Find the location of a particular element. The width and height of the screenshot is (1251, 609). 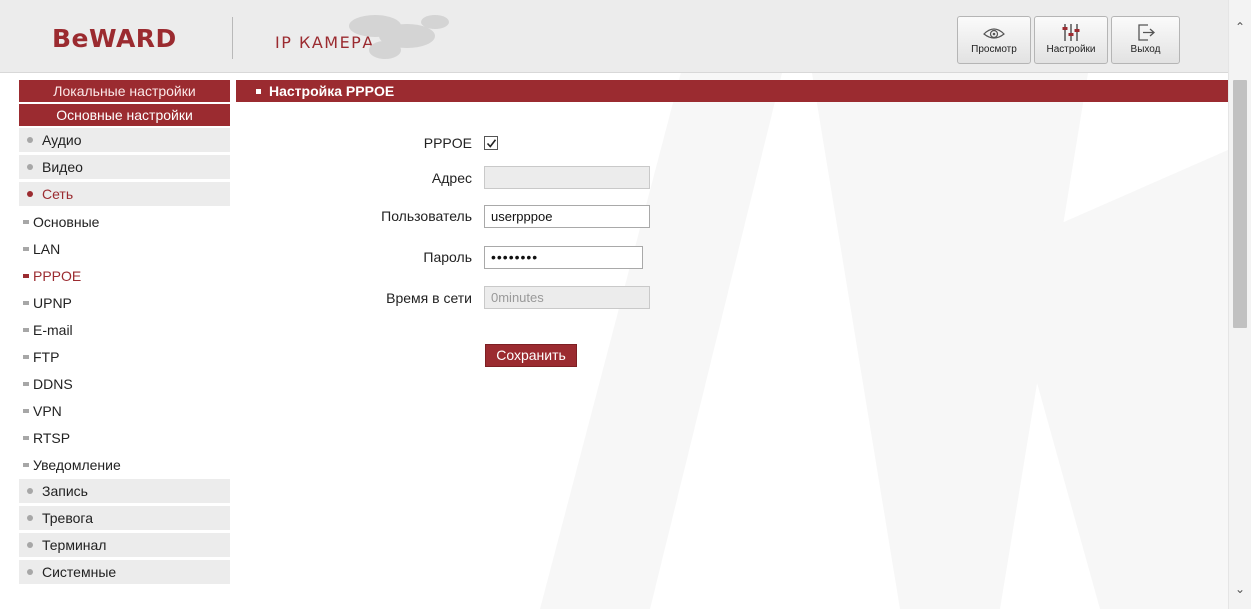

online-time-label: Время в сети is located at coordinates (429, 298).